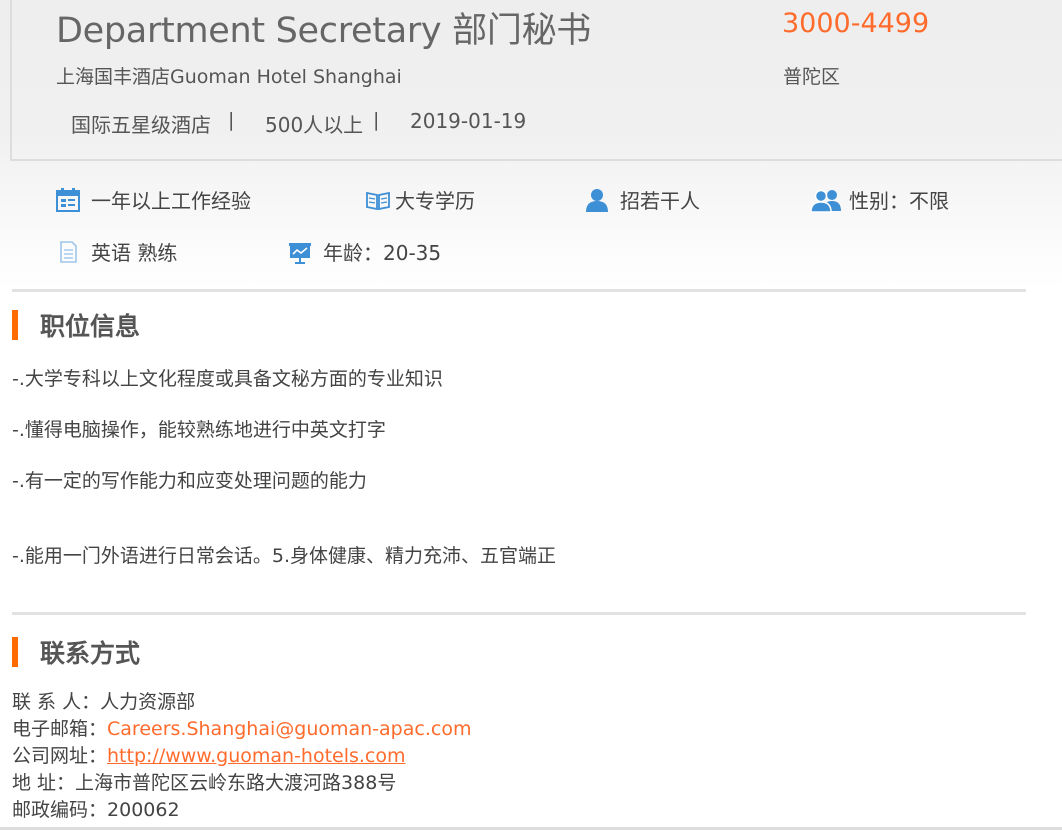  What do you see at coordinates (284, 556) in the screenshot?
I see `duty-item: -.能用一门外语进行日常会话。5.身体健康、精力充沛、五官端正` at bounding box center [284, 556].